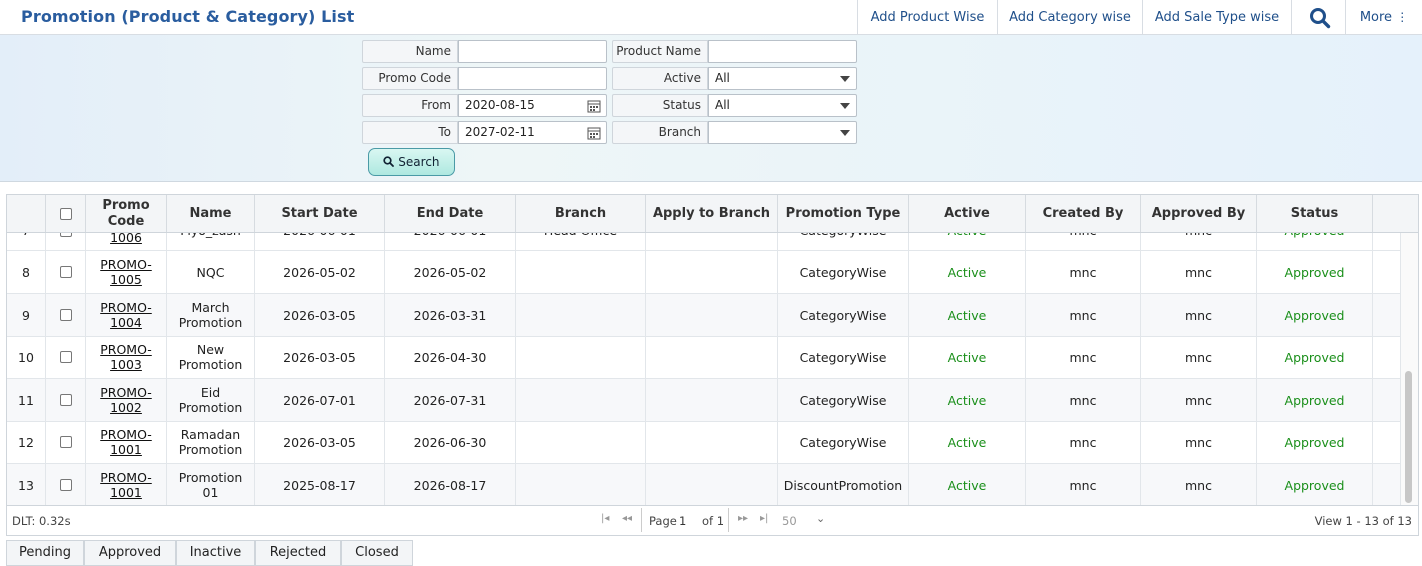 This screenshot has width=1422, height=566. Describe the element at coordinates (743, 518) in the screenshot. I see `next-page-icon: ▸▸` at that location.